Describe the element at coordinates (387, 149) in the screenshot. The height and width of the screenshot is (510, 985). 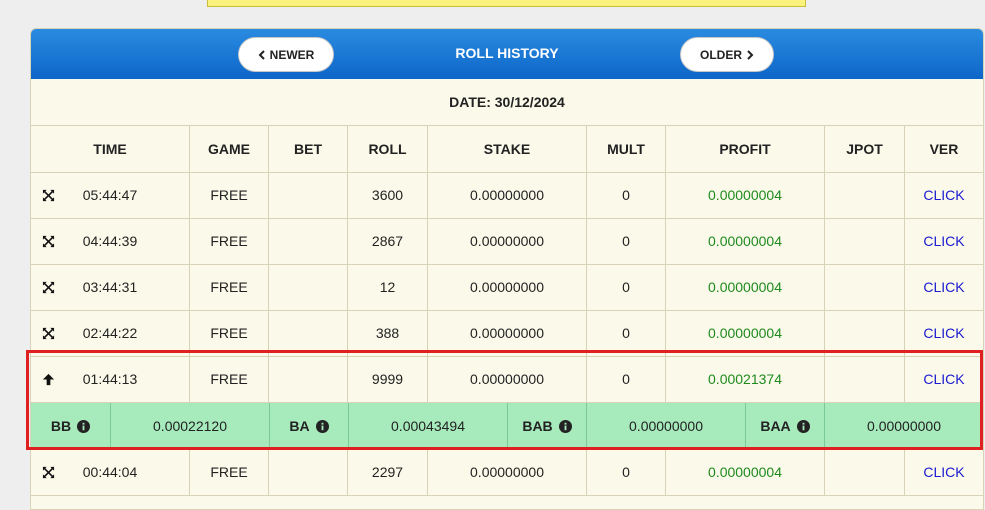
I see `column-header: ROLL` at that location.